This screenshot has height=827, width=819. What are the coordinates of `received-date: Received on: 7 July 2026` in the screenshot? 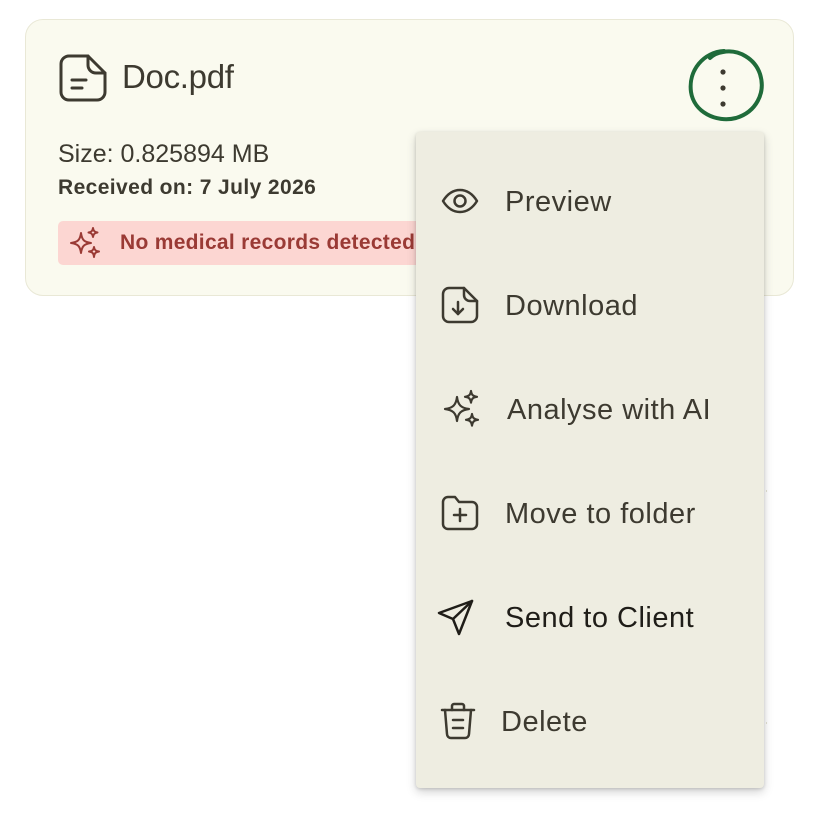 It's located at (187, 187).